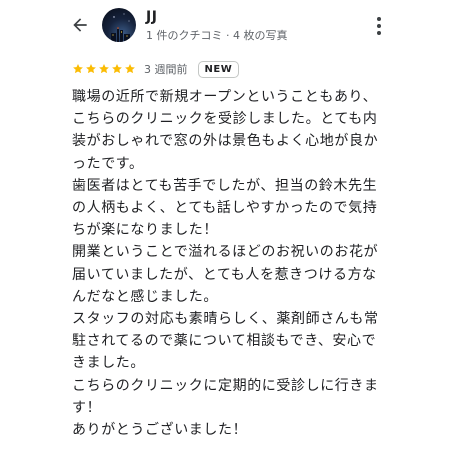 The image size is (460, 450). Describe the element at coordinates (151, 17) in the screenshot. I see `reviewer-name: JJ` at that location.